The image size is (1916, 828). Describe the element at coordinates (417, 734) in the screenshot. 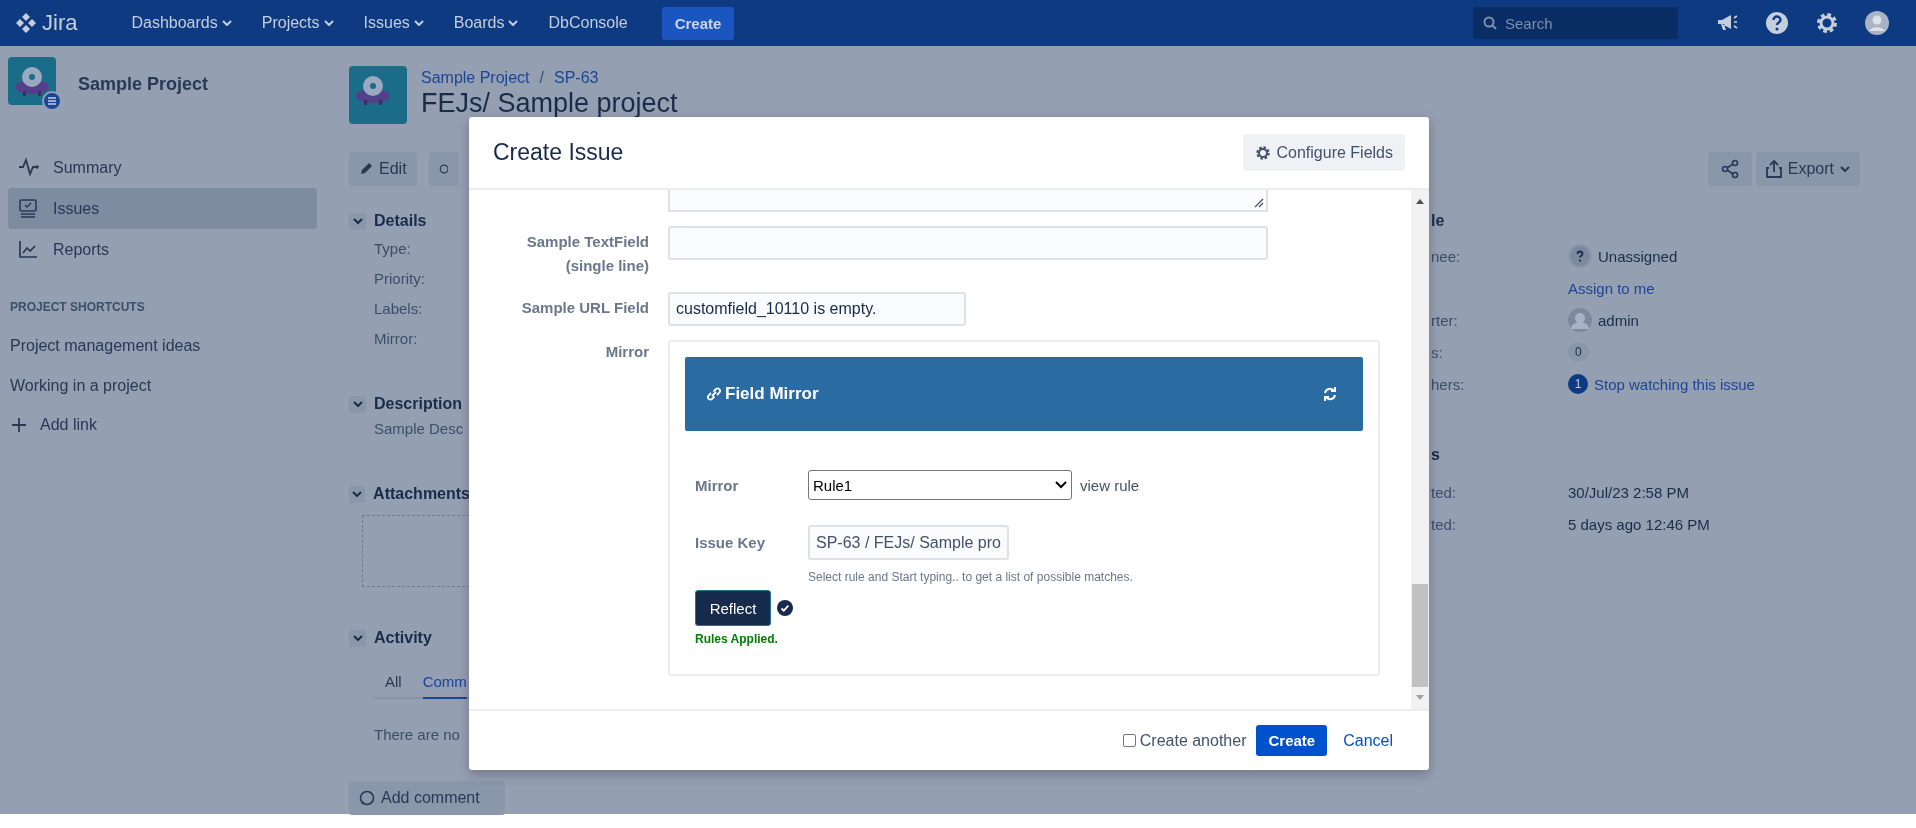

I see `empty-message: There are no` at that location.